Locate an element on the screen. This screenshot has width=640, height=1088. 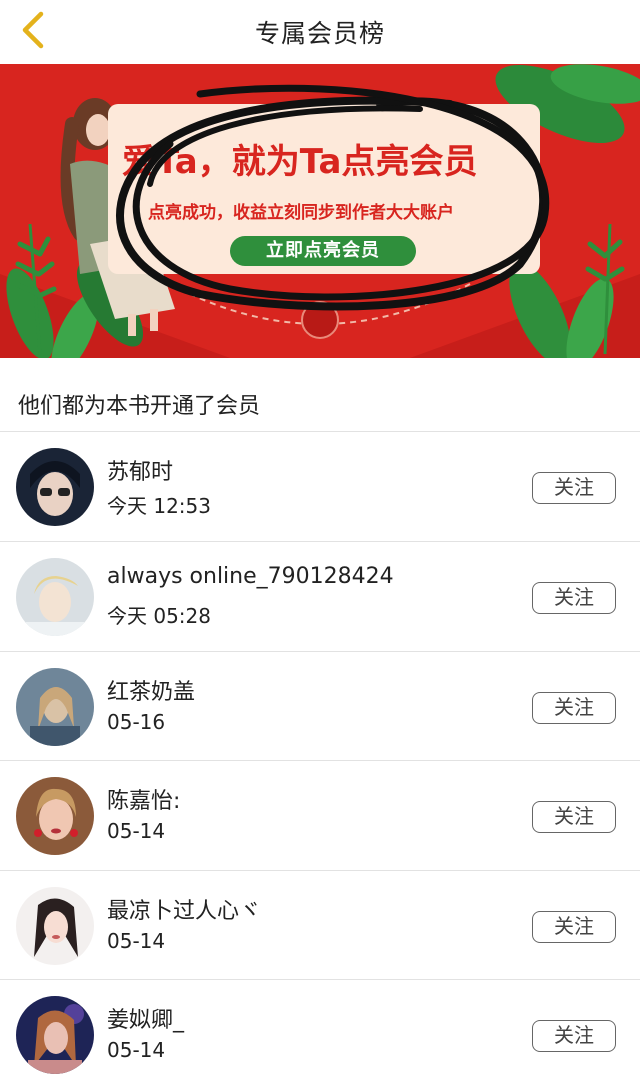
member-row: always online_790128424 今天 05:28 关注 is located at coordinates (320, 596).